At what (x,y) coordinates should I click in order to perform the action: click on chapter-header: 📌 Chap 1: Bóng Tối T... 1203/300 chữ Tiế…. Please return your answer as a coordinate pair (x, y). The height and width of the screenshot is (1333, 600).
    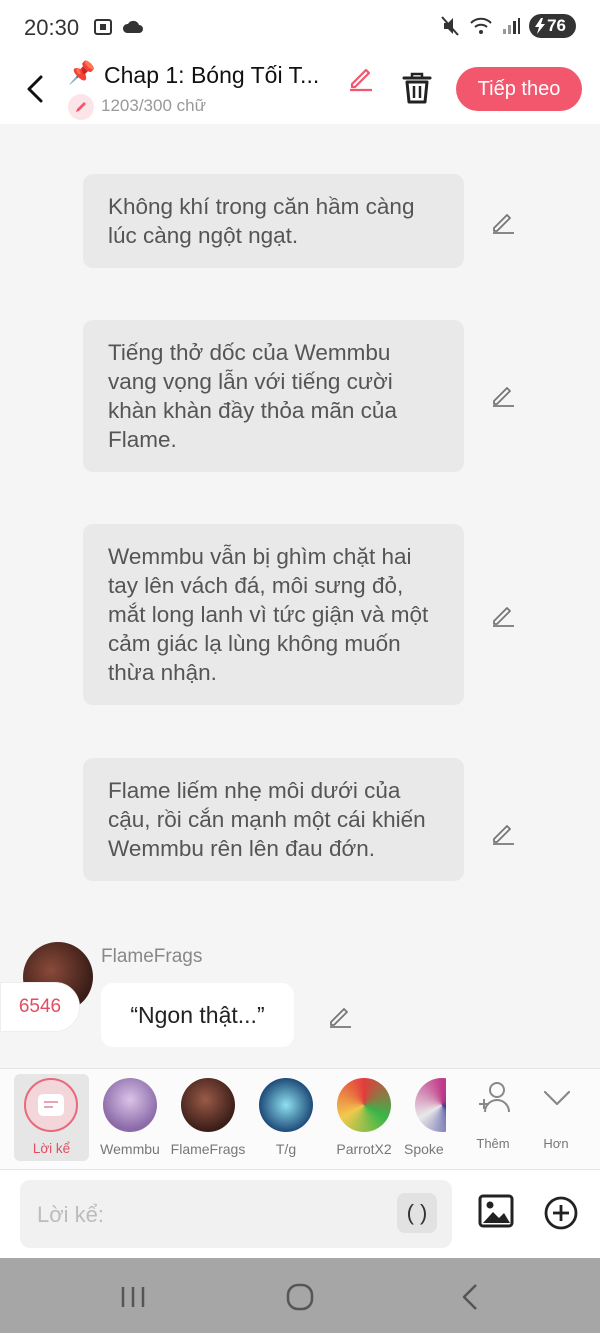
    Looking at the image, I should click on (300, 90).